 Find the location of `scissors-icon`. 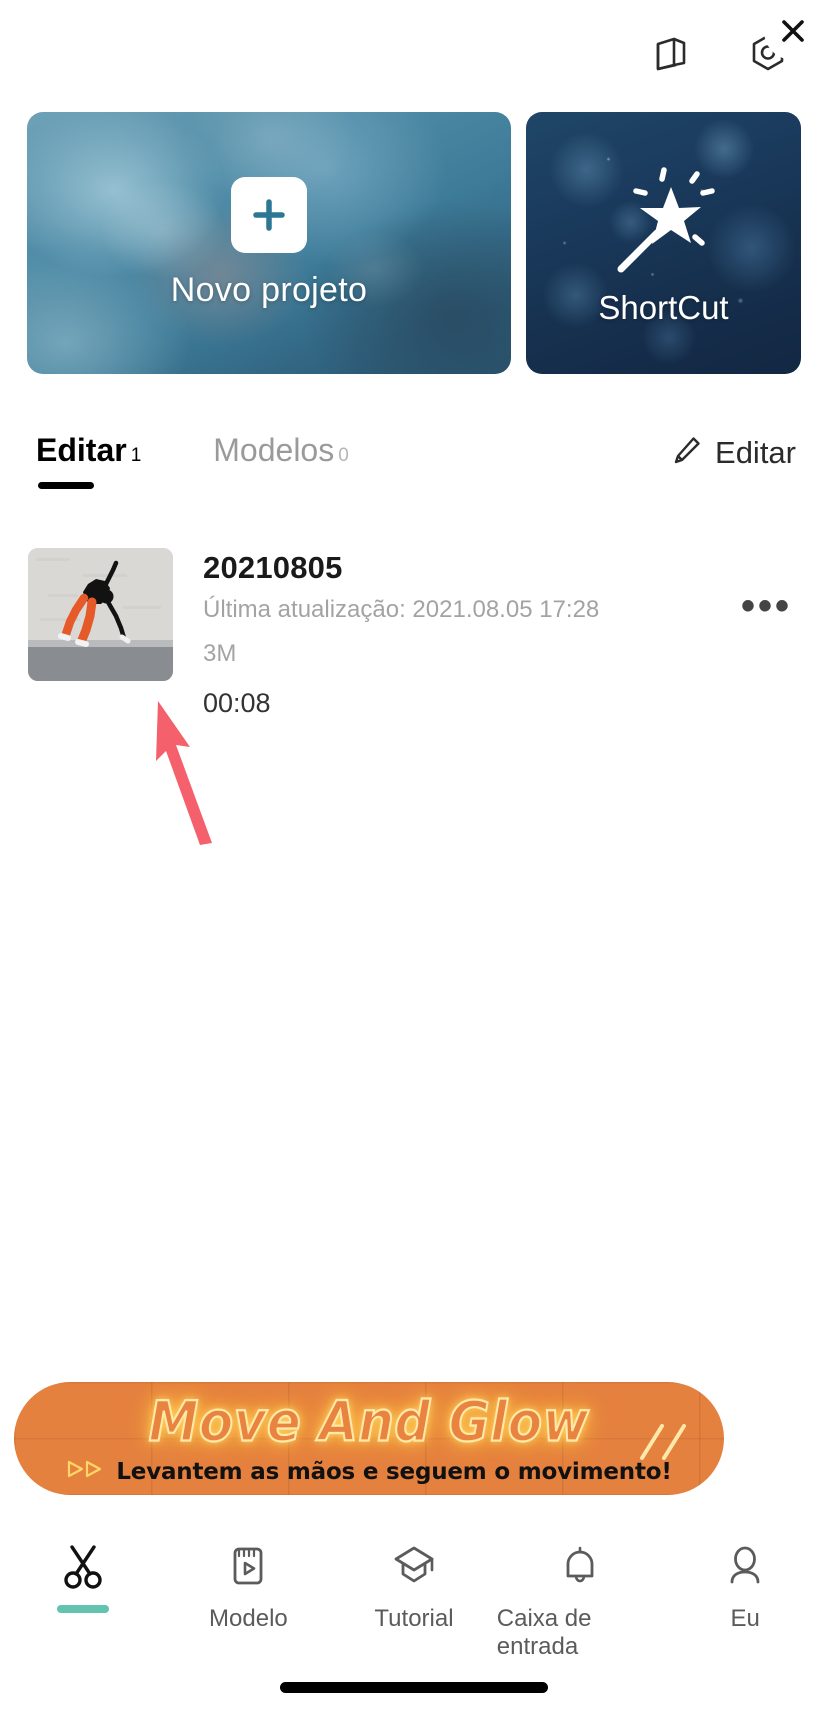

scissors-icon is located at coordinates (83, 1566).